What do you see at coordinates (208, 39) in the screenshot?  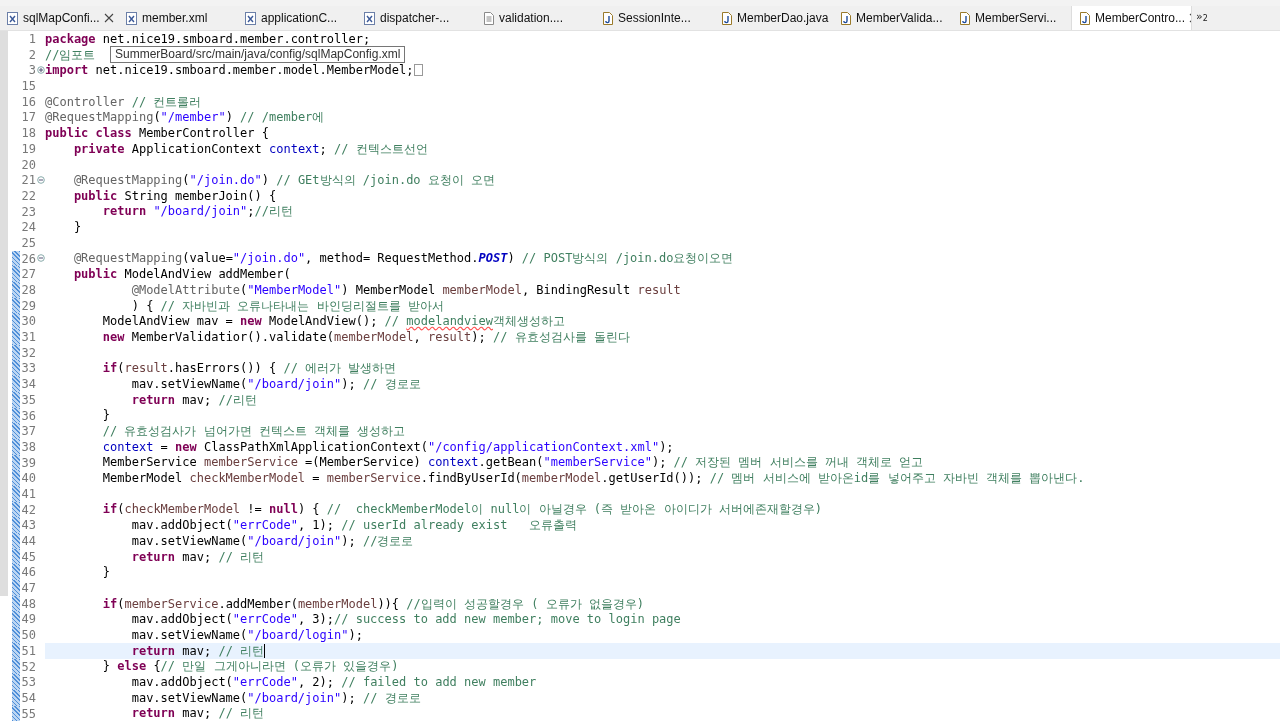 I see `code-line: package net.nice19.smboard.member.controller;` at bounding box center [208, 39].